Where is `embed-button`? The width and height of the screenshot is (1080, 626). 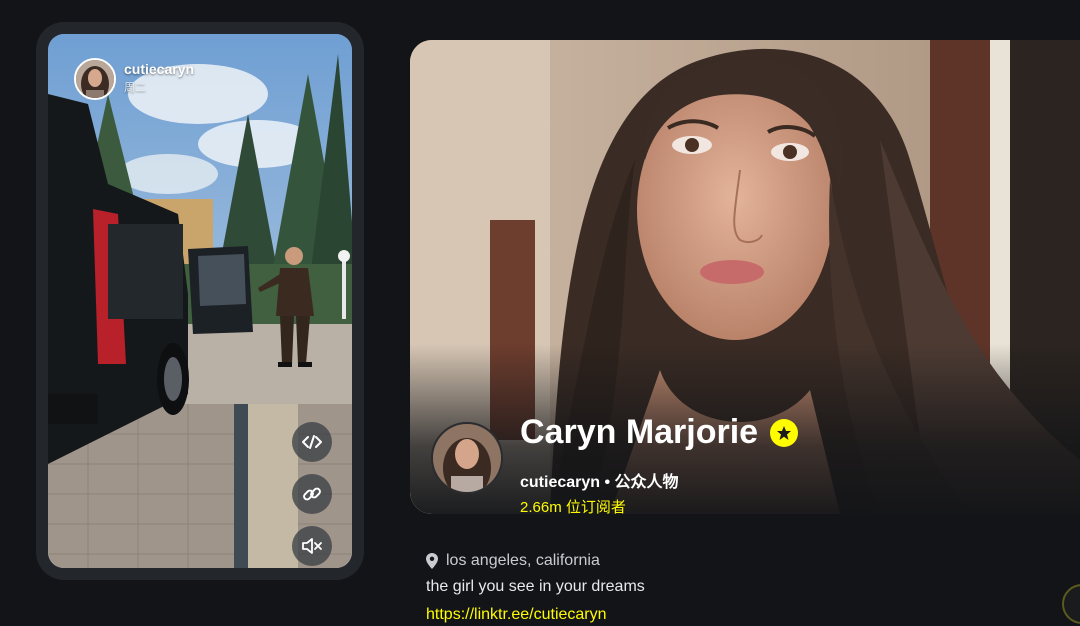
embed-button is located at coordinates (312, 442).